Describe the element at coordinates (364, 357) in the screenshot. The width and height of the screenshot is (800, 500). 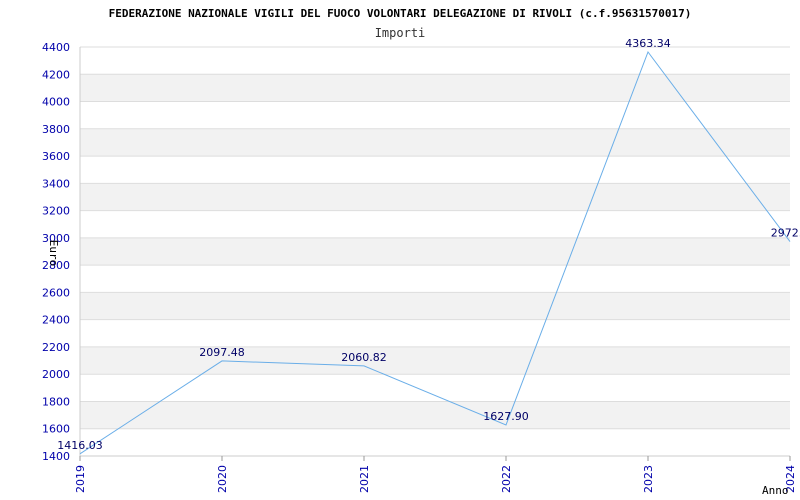
I see `data-label: 2060.82` at that location.